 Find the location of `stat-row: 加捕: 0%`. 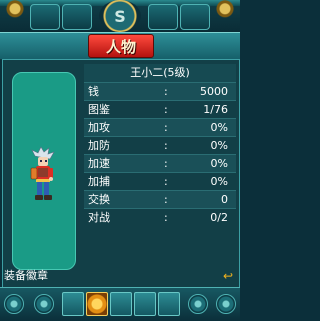

stat-row: 加捕: 0% is located at coordinates (160, 181).